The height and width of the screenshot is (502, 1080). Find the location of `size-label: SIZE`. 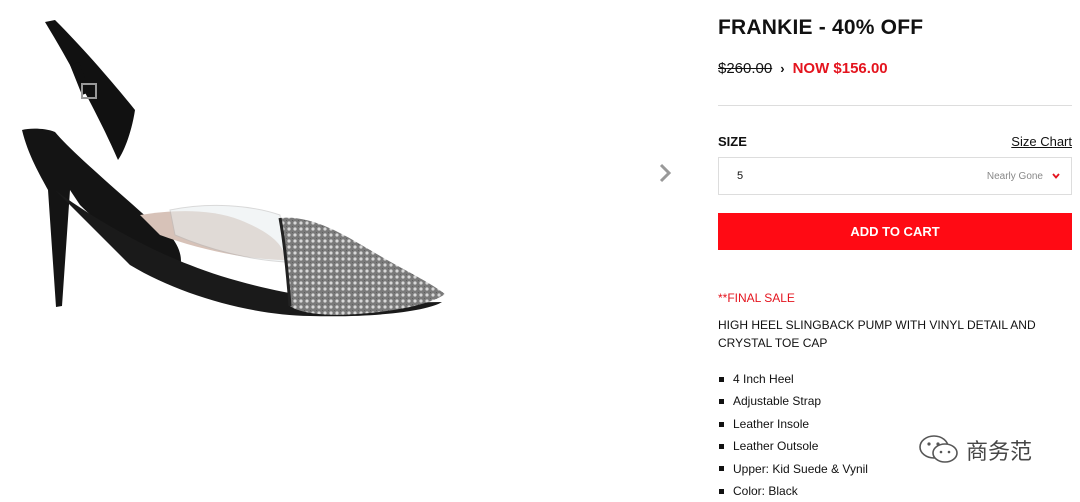

size-label: SIZE is located at coordinates (732, 141).